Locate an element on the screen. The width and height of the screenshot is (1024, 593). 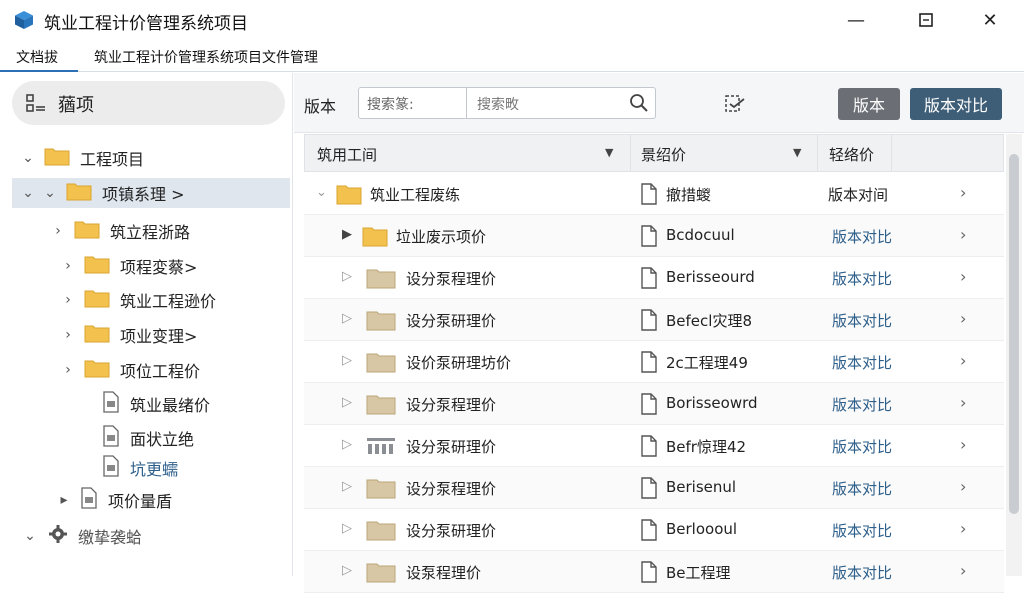
table-row: ⌄ 筑业工程废练 撤措蝬 版本对间 › is located at coordinates (654, 194).